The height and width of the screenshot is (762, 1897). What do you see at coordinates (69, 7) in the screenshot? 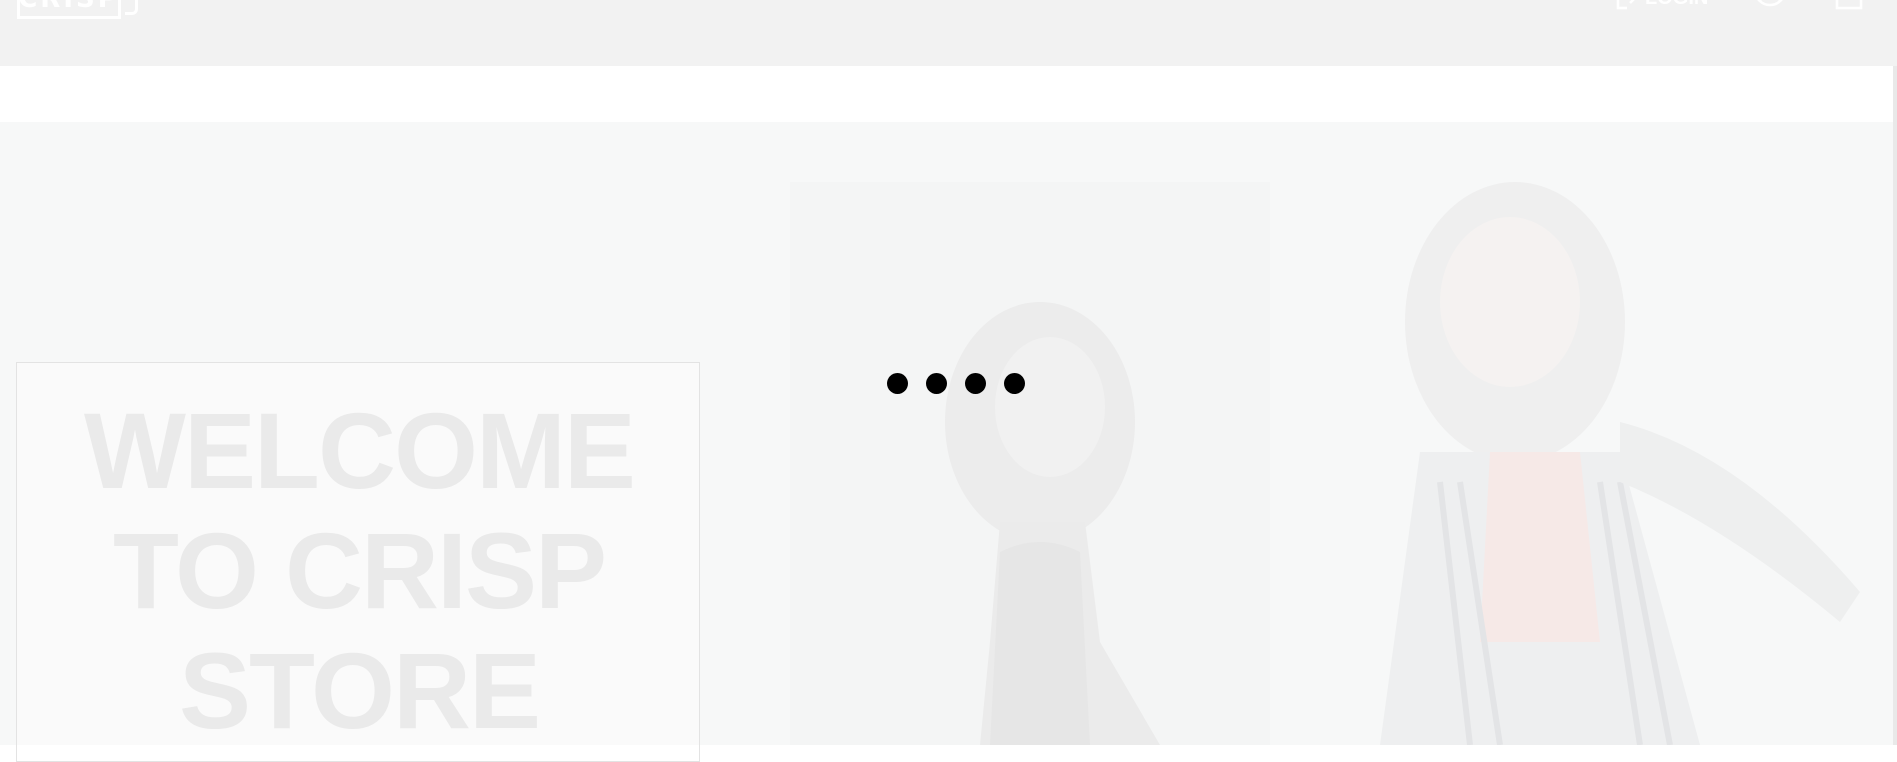
I see `logo-text: CRISP` at bounding box center [69, 7].